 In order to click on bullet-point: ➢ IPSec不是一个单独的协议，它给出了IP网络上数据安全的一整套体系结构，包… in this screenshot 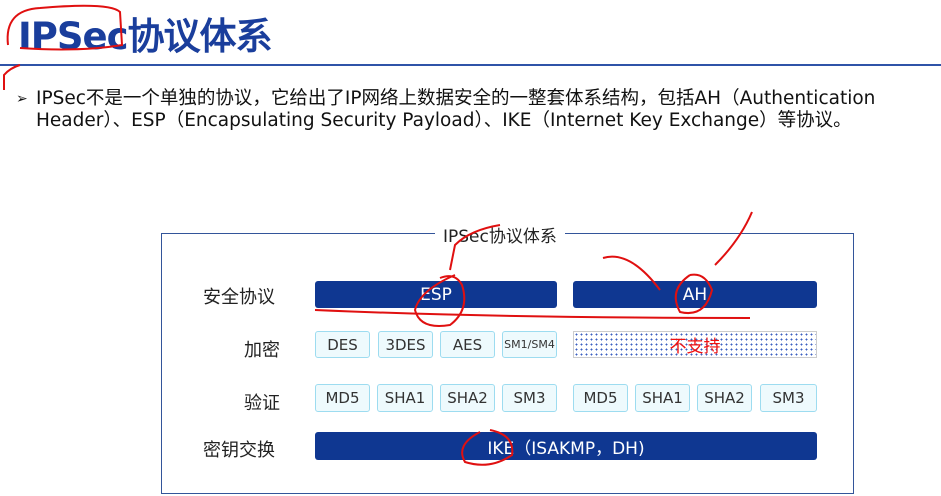, I will do `click(476, 110)`.